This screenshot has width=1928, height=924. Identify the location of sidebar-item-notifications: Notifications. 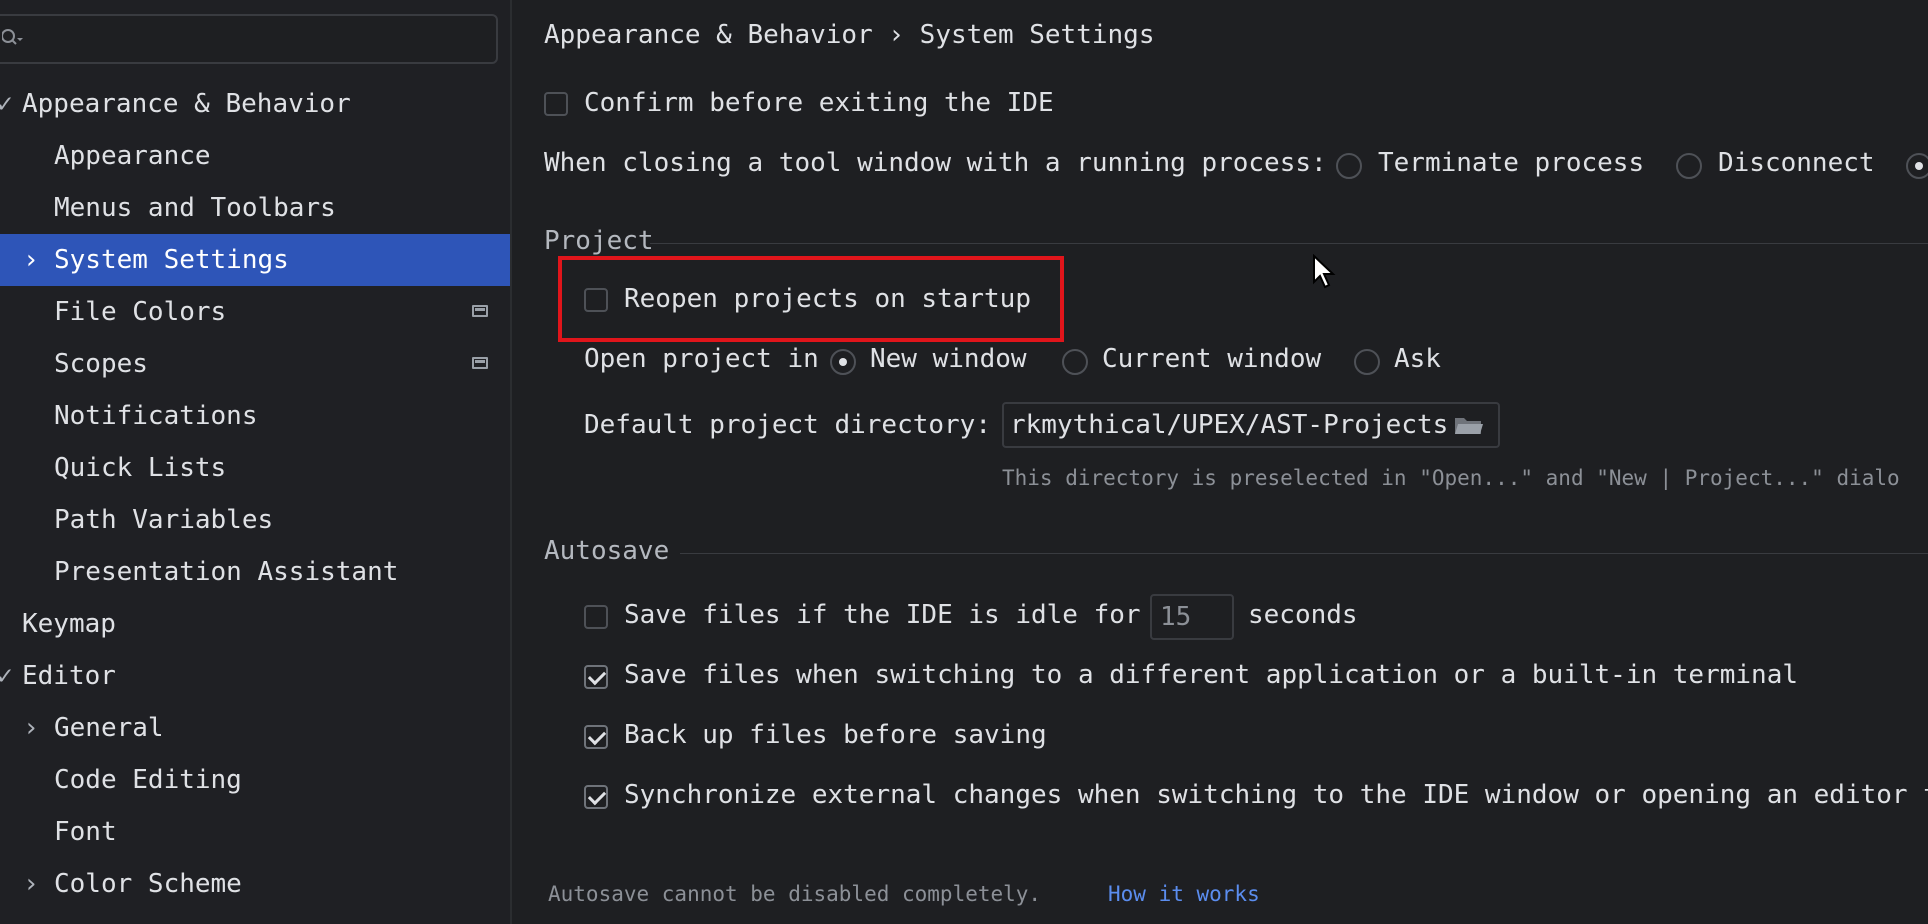
(255, 416).